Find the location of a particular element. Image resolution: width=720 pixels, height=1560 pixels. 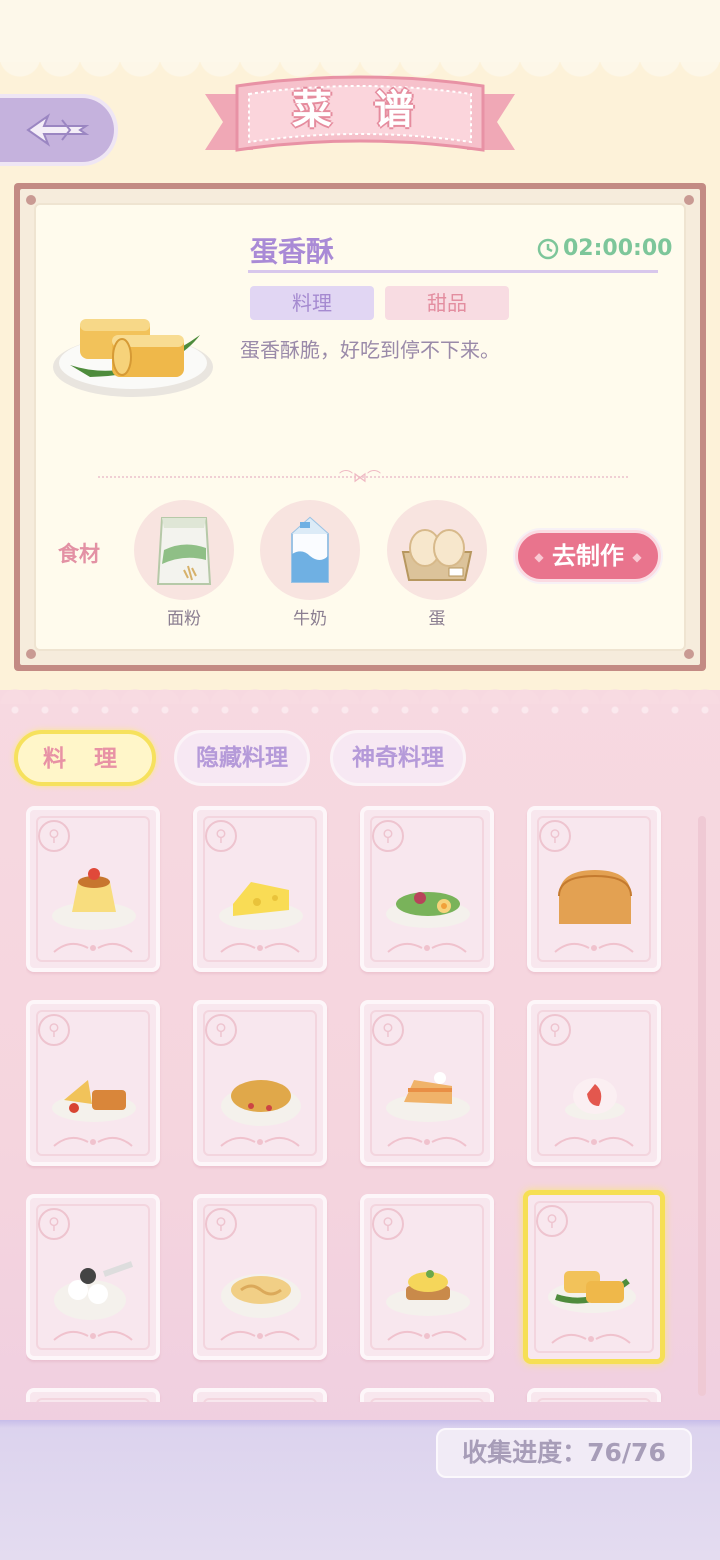

cheese-icon is located at coordinates (261, 906).